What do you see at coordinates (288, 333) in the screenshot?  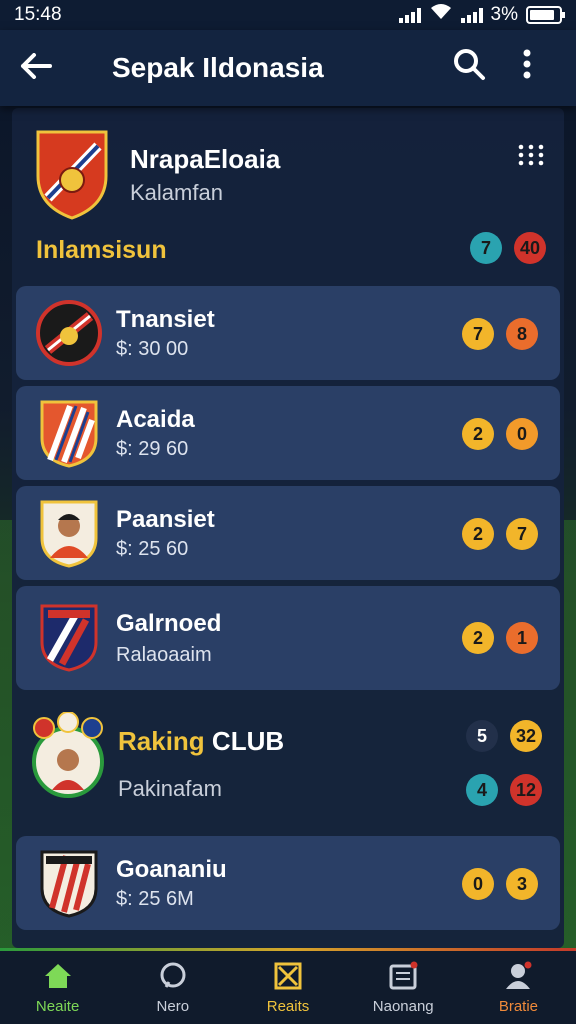 I see `club-card: Tnansiet $: 30 00 7 8` at bounding box center [288, 333].